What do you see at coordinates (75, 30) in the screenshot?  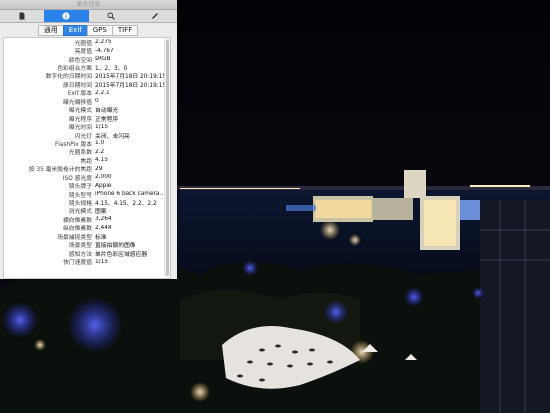 I see `tab-exif: Exif` at bounding box center [75, 30].